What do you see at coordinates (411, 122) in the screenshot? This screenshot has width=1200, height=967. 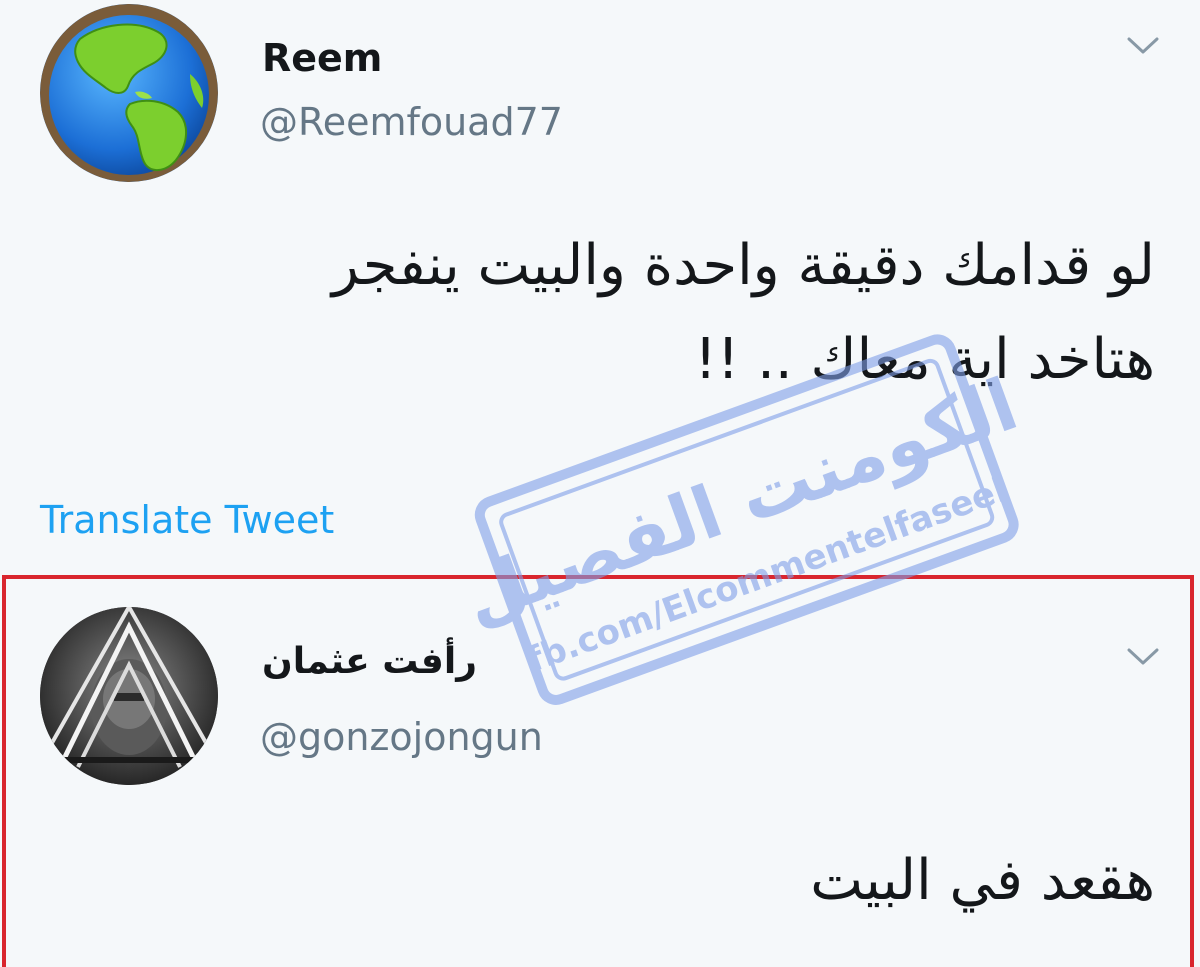 I see `author-handle: @Reemfouad77` at bounding box center [411, 122].